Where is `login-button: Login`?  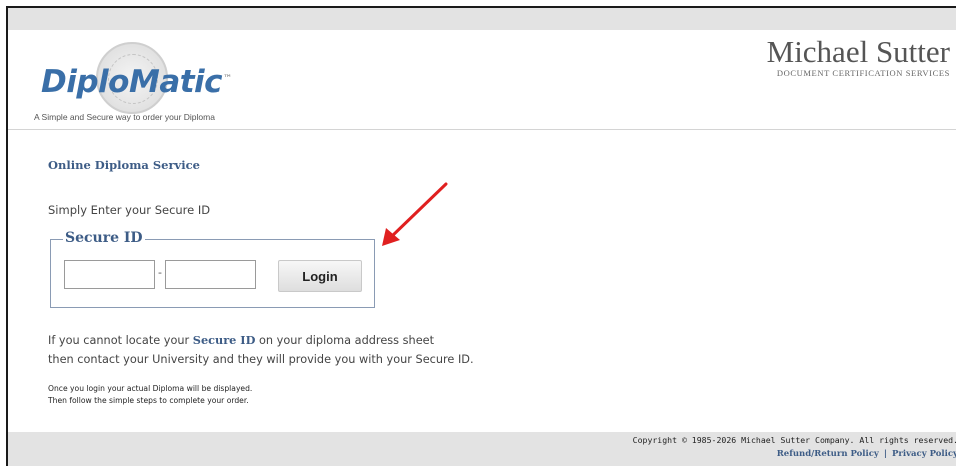
login-button: Login is located at coordinates (320, 276).